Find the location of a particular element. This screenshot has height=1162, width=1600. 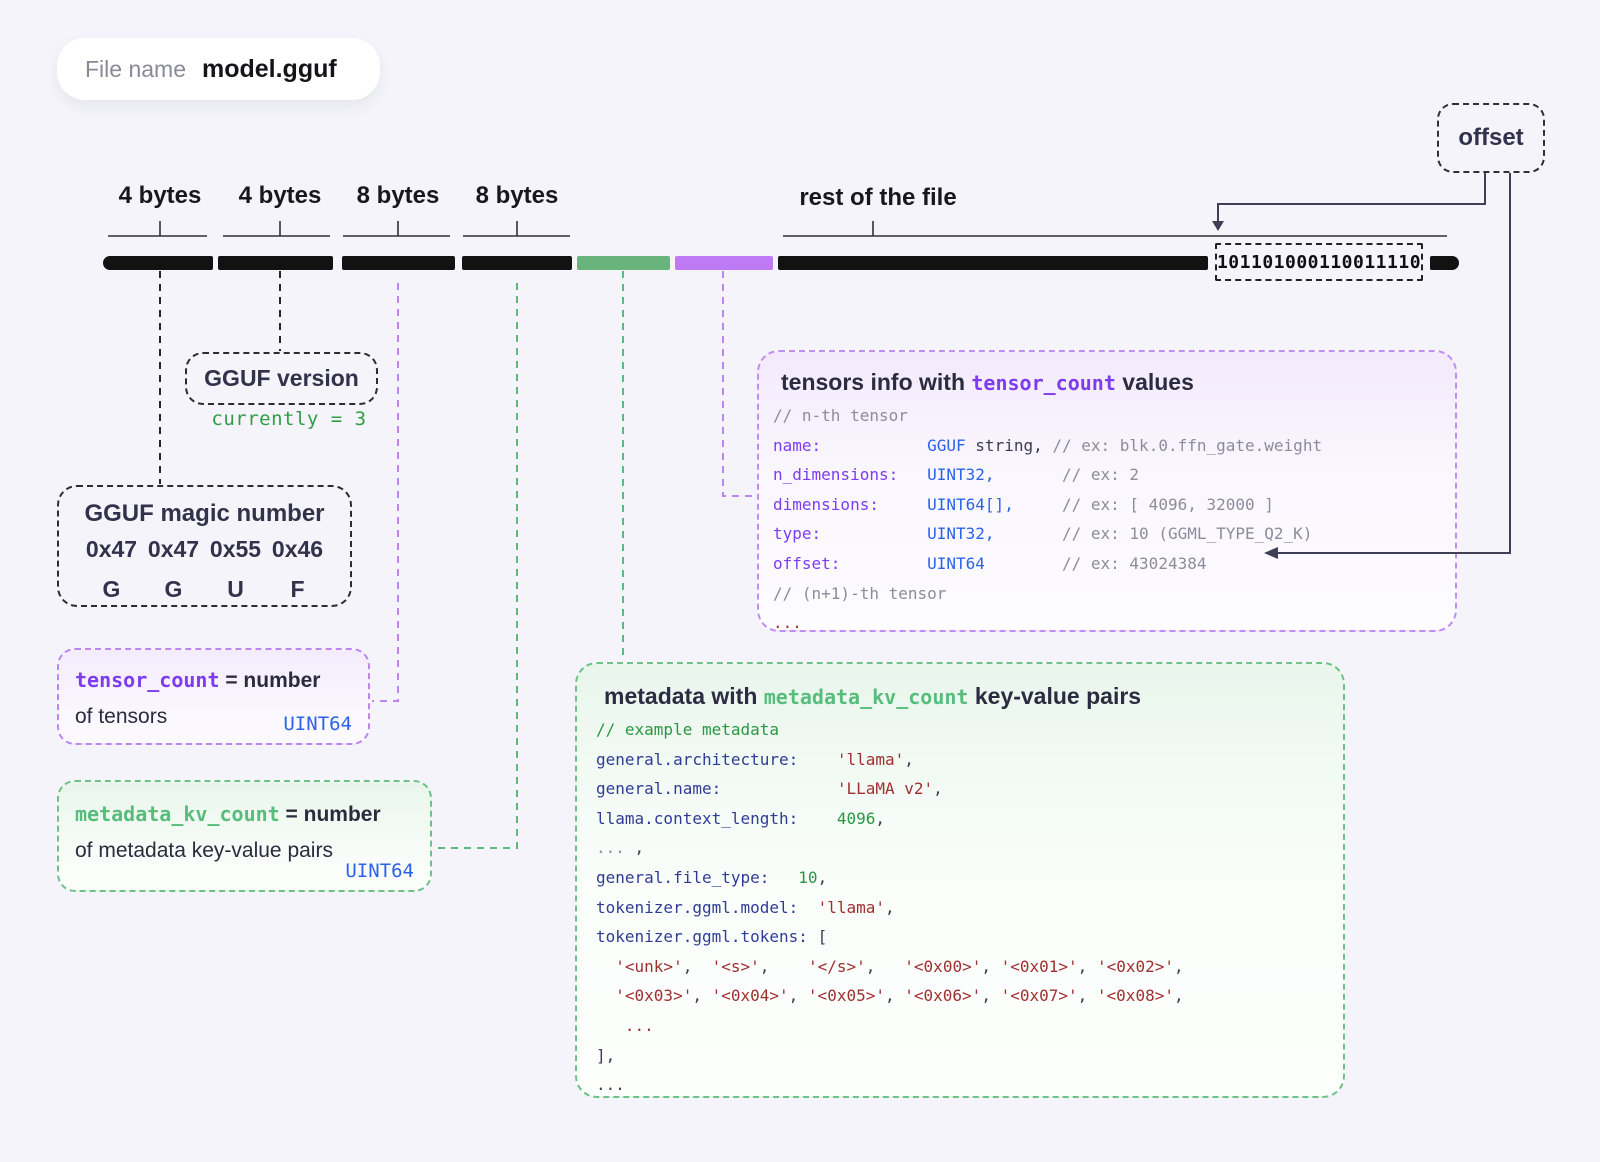

code-line: n_dimensions: UINT32, // ex: 2 is located at coordinates (956, 475).